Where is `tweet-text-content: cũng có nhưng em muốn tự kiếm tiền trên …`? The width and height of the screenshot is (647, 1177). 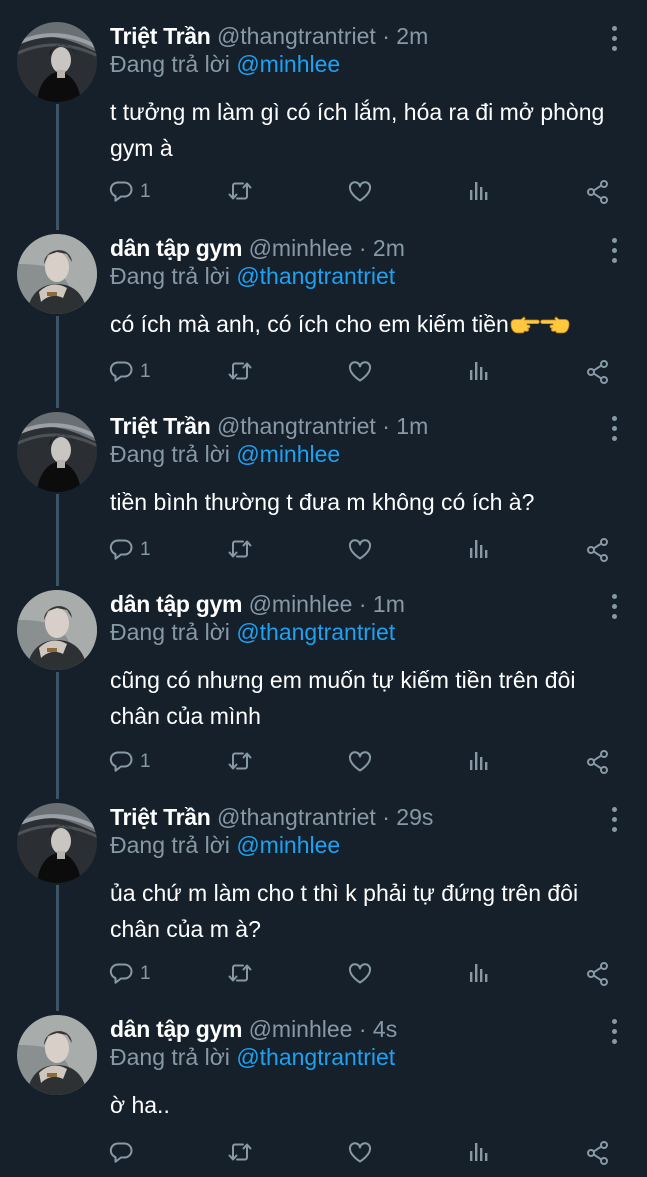 tweet-text-content: cũng có nhưng em muốn tự kiếm tiền trên … is located at coordinates (343, 698).